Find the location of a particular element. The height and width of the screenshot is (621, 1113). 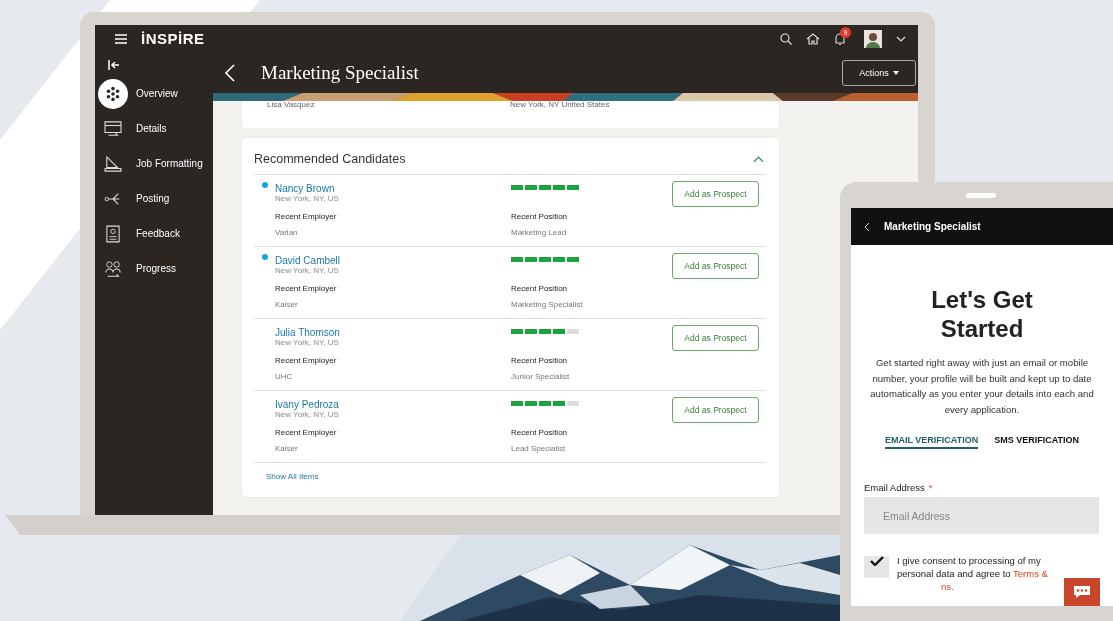

candidate-link: David Cambell is located at coordinates (308, 260).